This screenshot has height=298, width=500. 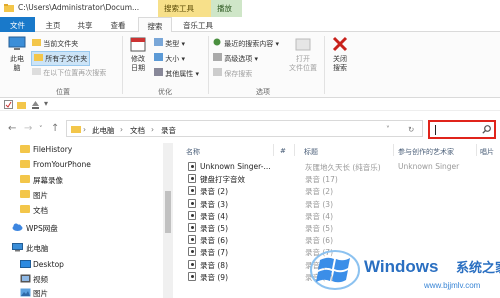 What do you see at coordinates (214, 192) in the screenshot?
I see `file-name: 录音 (2)` at bounding box center [214, 192].